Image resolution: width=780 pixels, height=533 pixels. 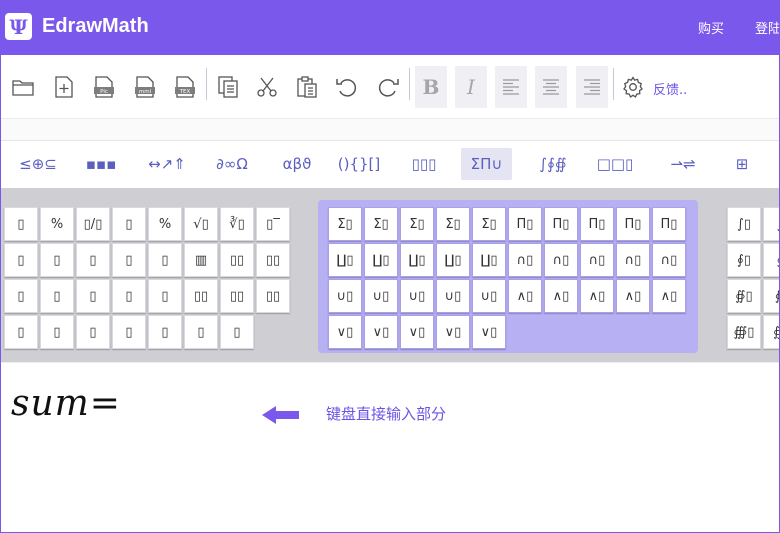 I want to click on palette-key-middle-3-10: ∧▯, so click(x=669, y=296).